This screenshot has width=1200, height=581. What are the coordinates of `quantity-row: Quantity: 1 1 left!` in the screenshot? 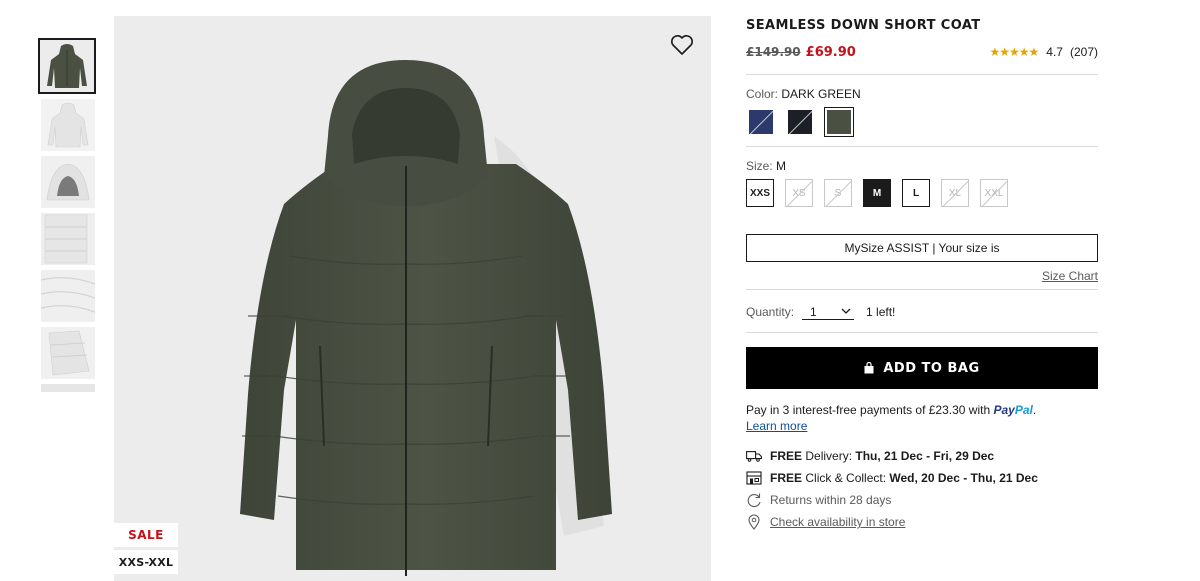 It's located at (922, 312).